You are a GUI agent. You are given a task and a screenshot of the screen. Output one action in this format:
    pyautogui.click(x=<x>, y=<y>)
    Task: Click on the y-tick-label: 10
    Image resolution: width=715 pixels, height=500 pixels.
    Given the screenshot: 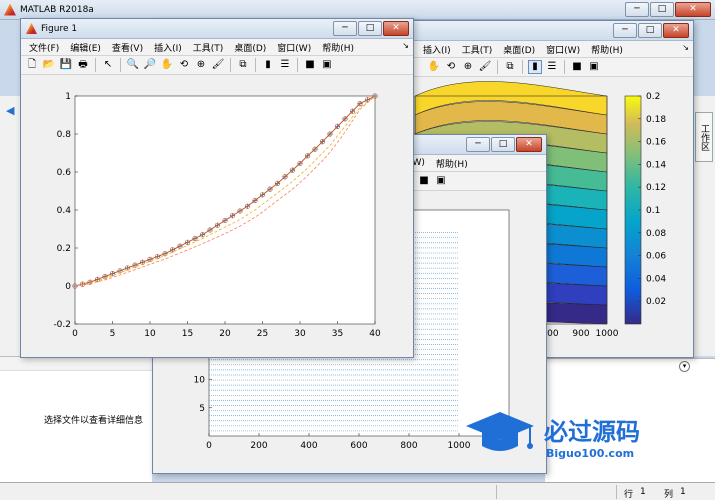 What is the action you would take?
    pyautogui.click(x=200, y=381)
    